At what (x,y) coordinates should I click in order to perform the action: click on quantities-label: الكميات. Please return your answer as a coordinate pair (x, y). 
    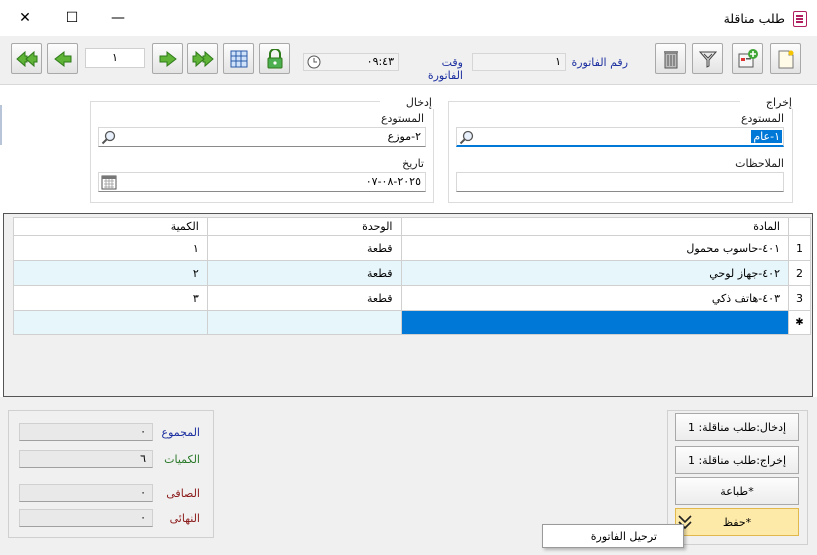
    Looking at the image, I should click on (182, 459).